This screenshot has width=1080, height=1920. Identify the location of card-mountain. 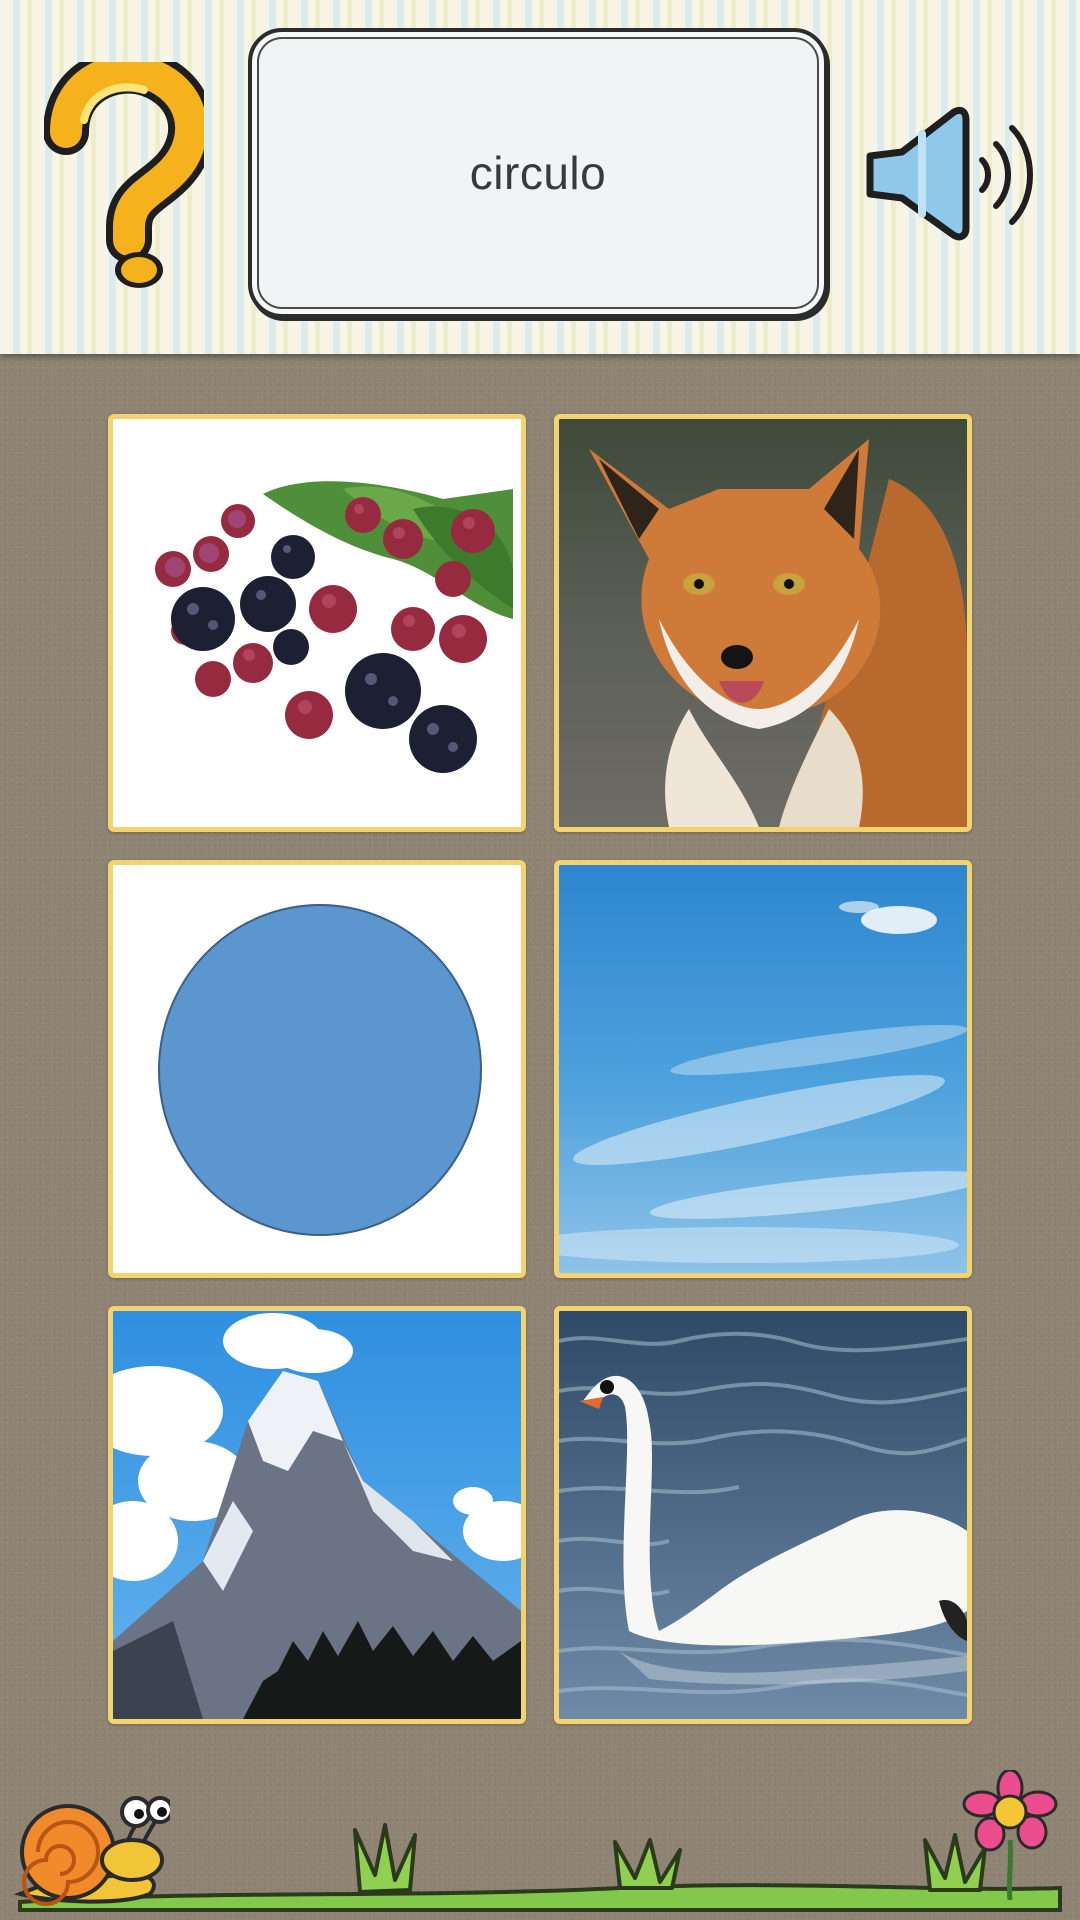
(317, 1515).